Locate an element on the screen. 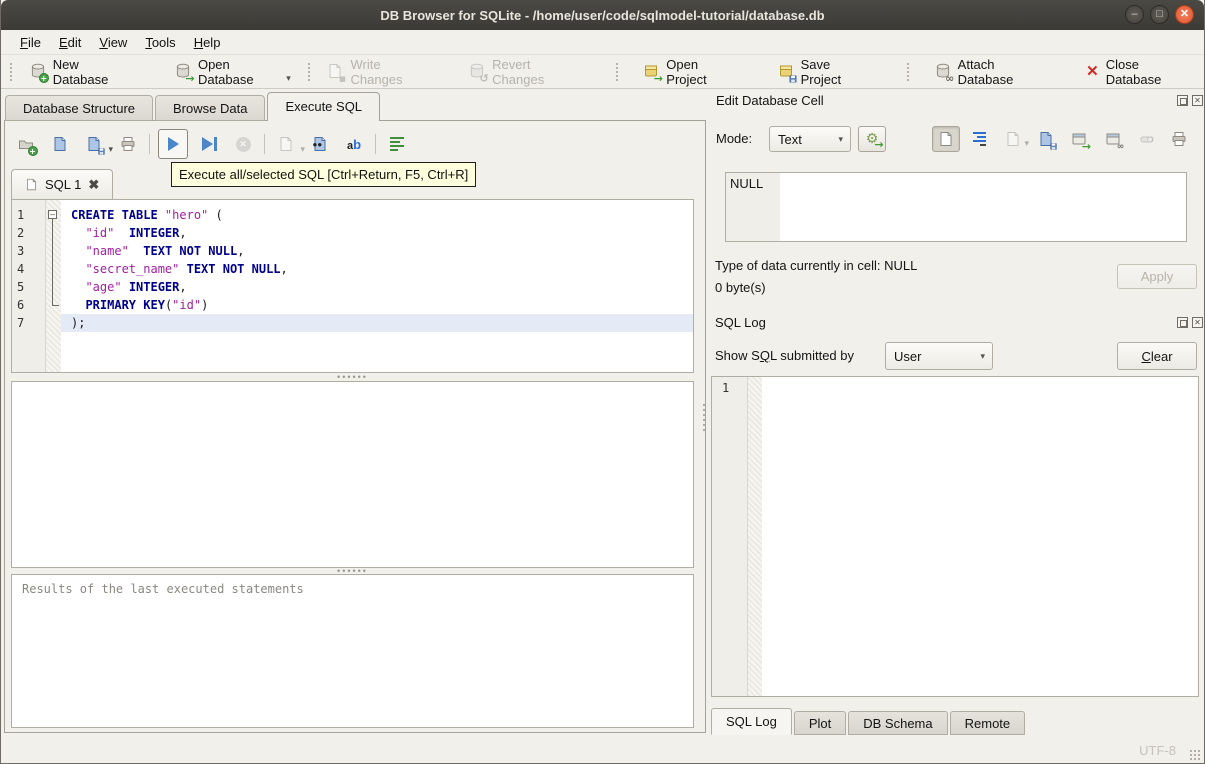 This screenshot has height=764, width=1205. sql-editor-toolbar: + ▾ ✕ ▾ ●● ab is located at coordinates (211, 144).